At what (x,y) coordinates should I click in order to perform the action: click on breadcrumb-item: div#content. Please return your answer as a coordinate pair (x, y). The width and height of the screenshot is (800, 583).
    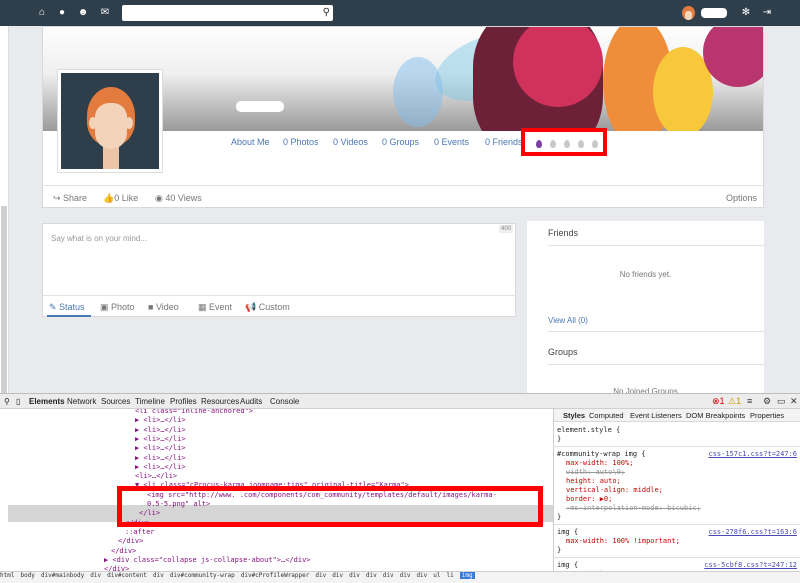
    Looking at the image, I should click on (127, 575).